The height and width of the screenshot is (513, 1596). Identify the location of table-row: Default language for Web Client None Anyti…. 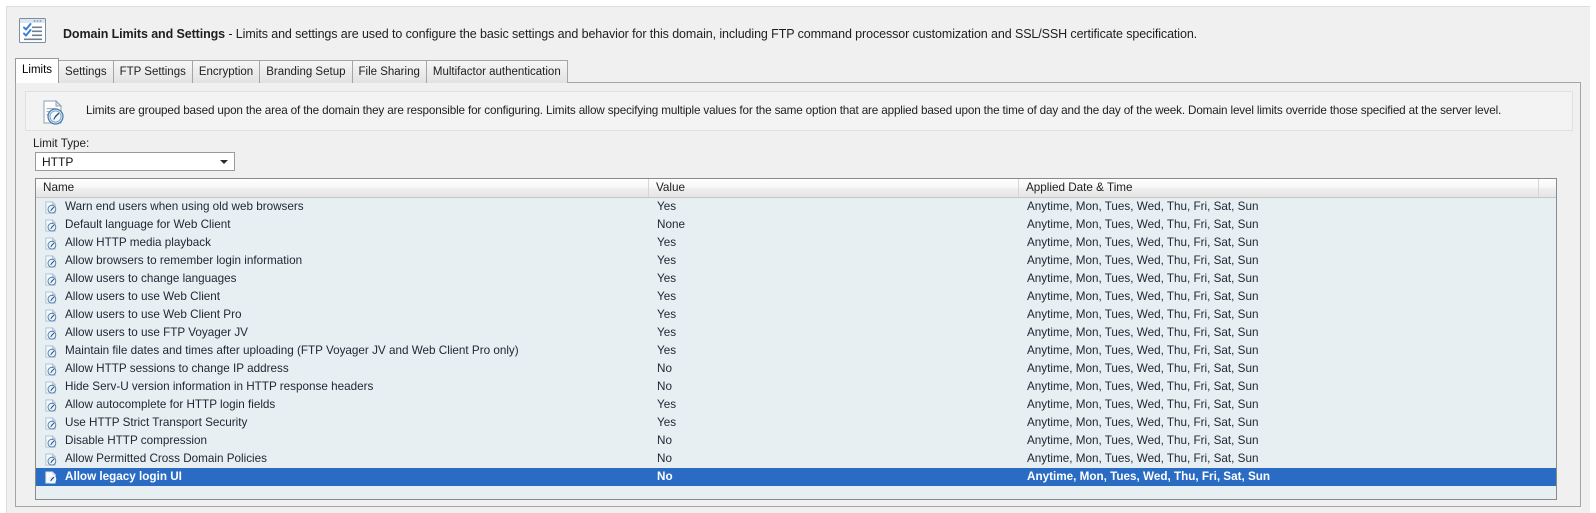
(796, 225).